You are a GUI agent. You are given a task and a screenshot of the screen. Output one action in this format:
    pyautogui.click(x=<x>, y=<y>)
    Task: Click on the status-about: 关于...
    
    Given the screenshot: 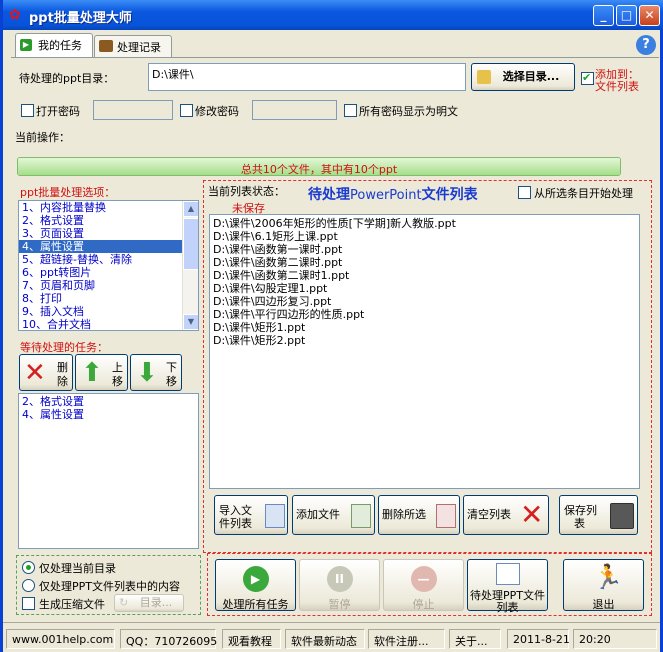 What is the action you would take?
    pyautogui.click(x=475, y=639)
    